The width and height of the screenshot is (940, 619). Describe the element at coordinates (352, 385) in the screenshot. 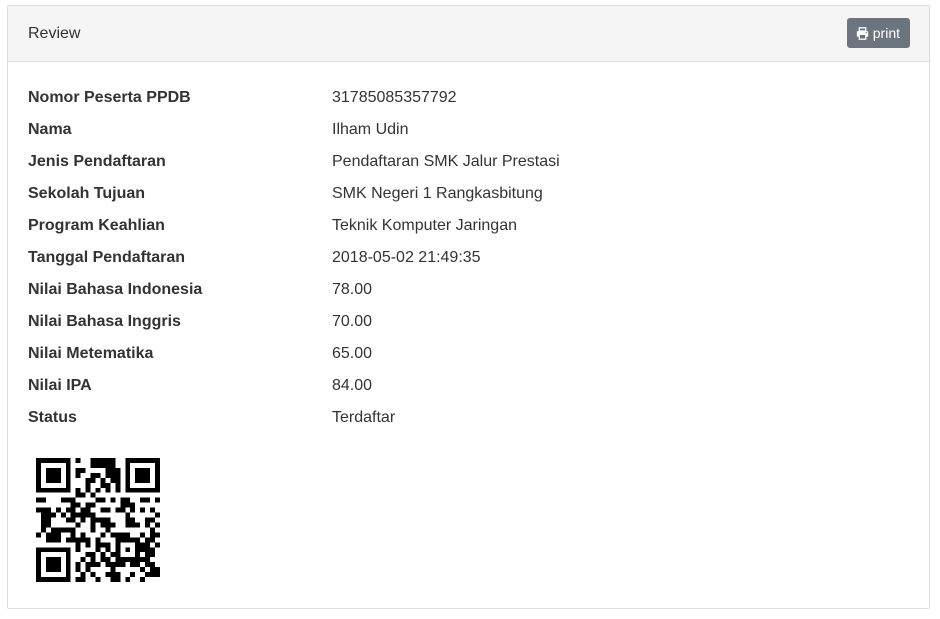

I see `detail-value: 84.00` at that location.